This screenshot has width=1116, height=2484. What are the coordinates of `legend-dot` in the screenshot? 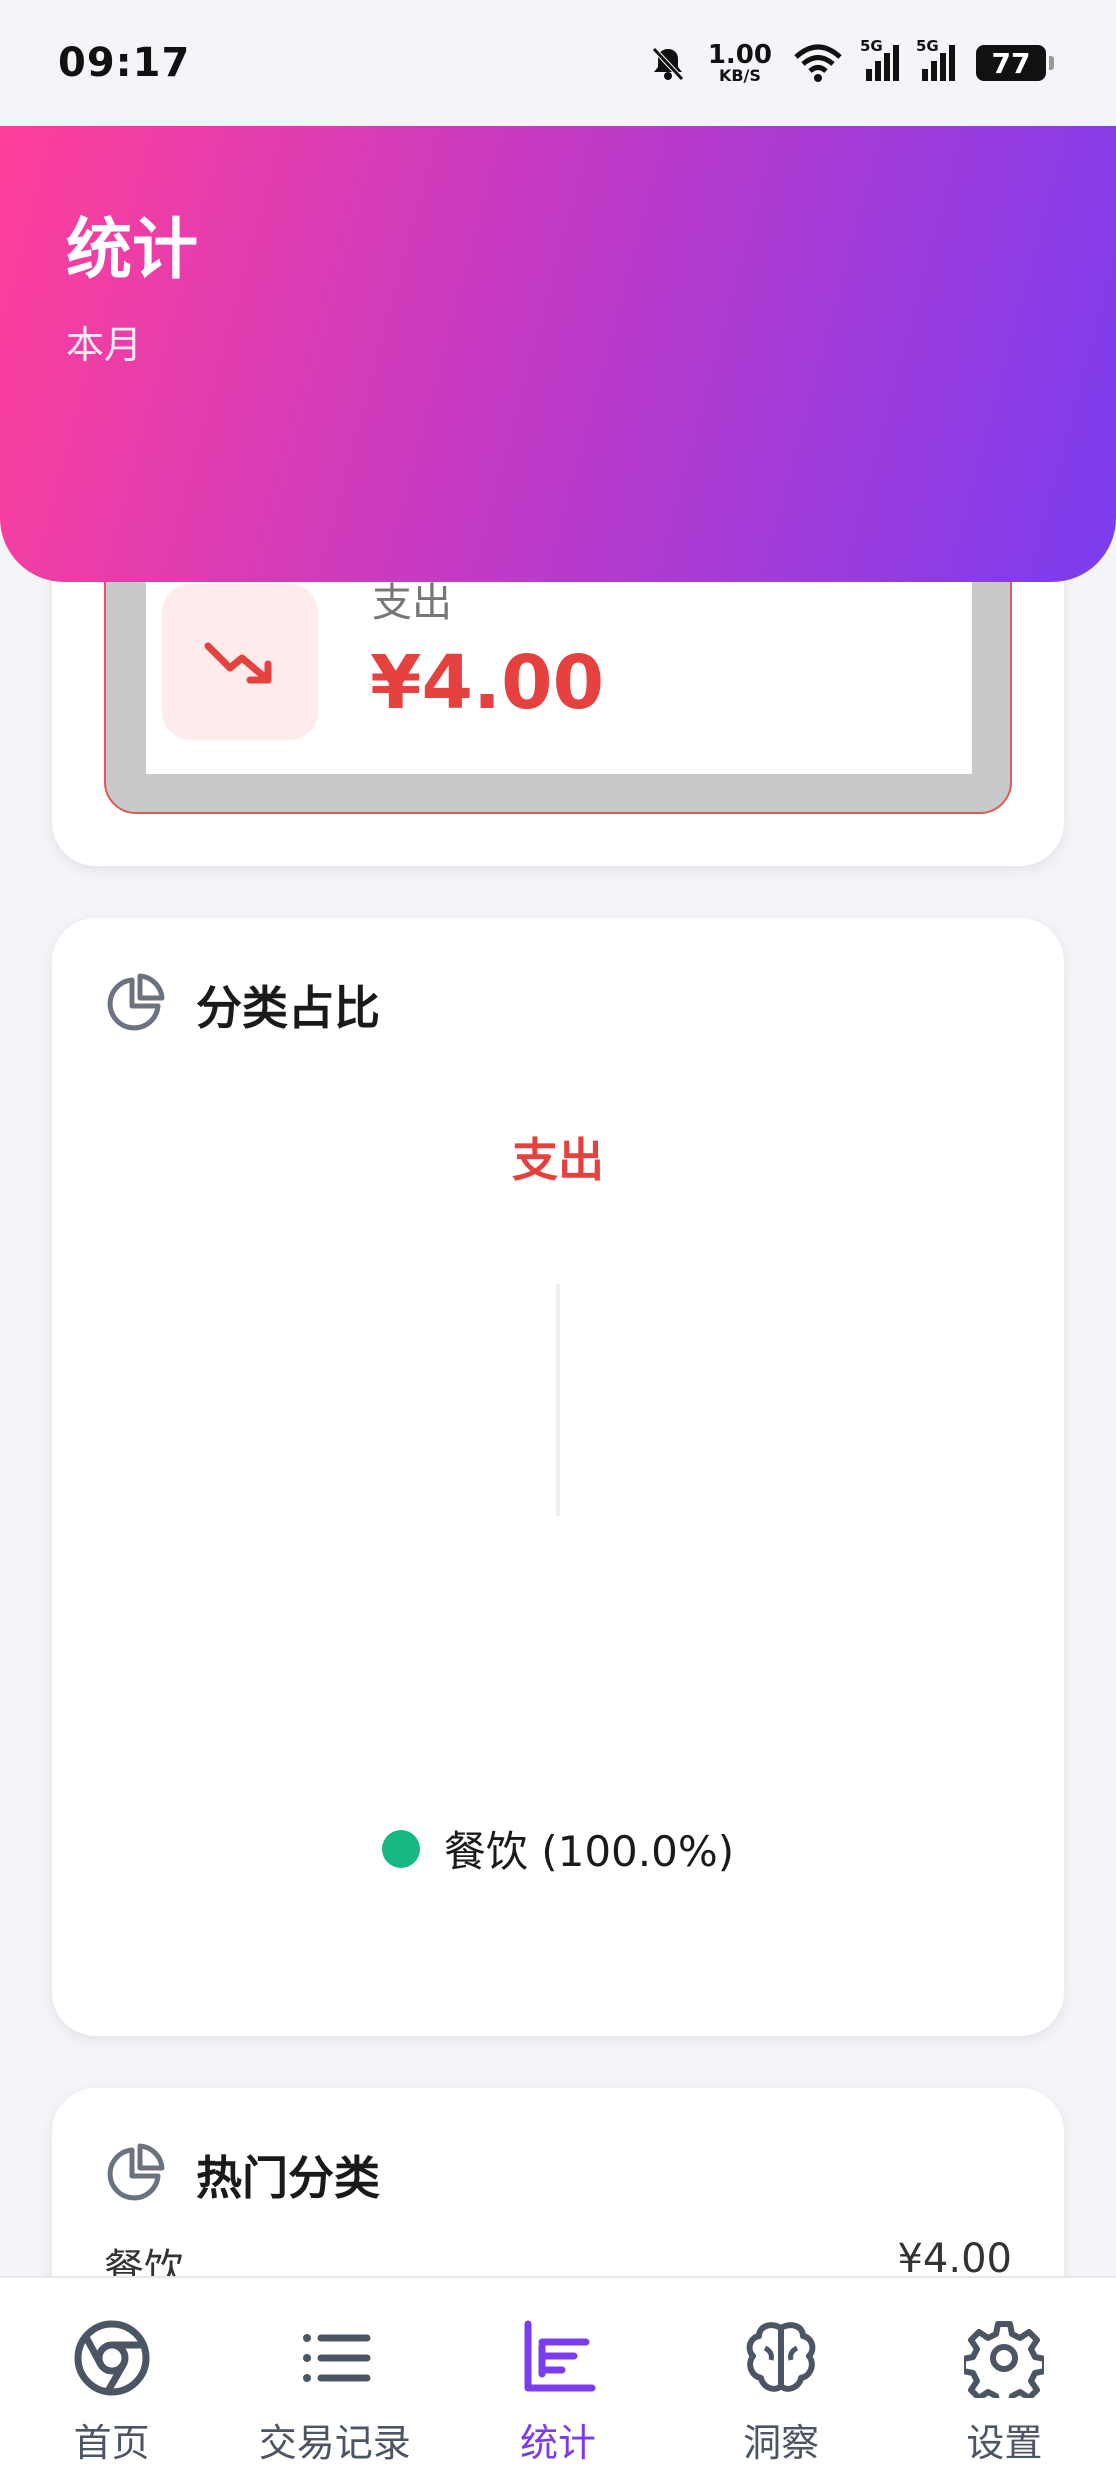 It's located at (400, 1848).